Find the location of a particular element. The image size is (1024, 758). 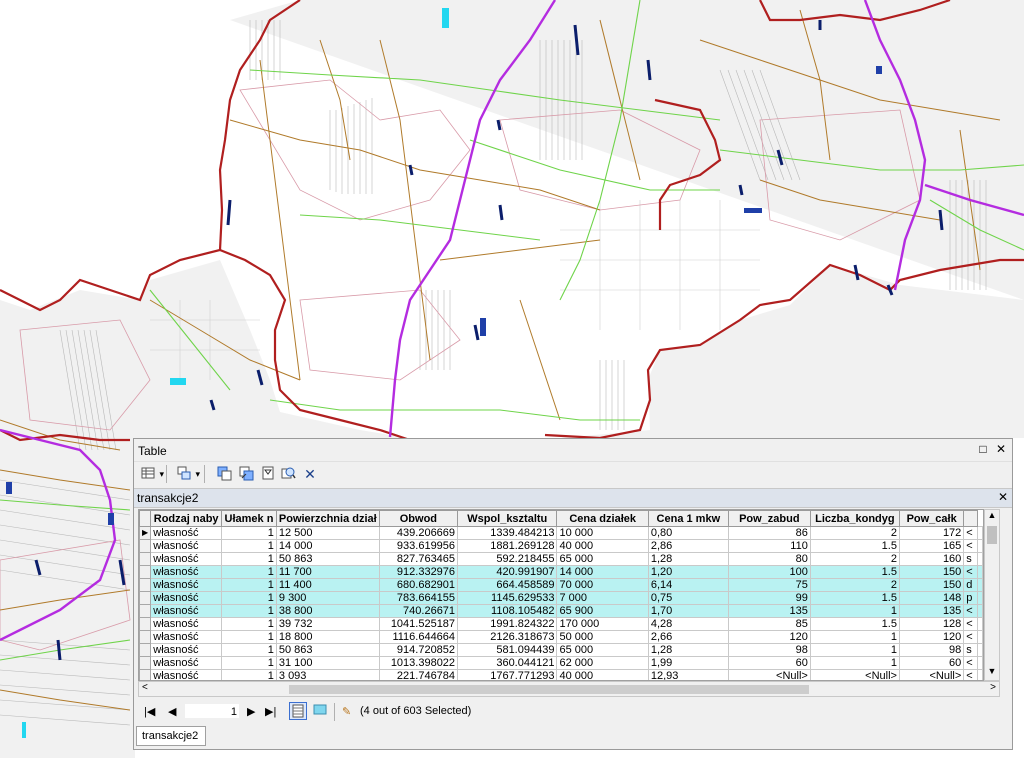

table-window-titlebar: Table □ ✕ is located at coordinates (573, 450).